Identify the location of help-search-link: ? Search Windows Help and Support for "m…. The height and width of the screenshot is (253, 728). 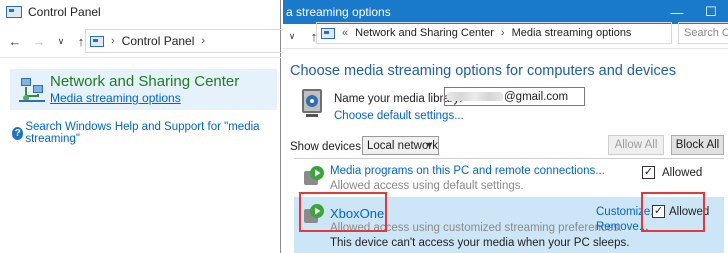
(146, 133).